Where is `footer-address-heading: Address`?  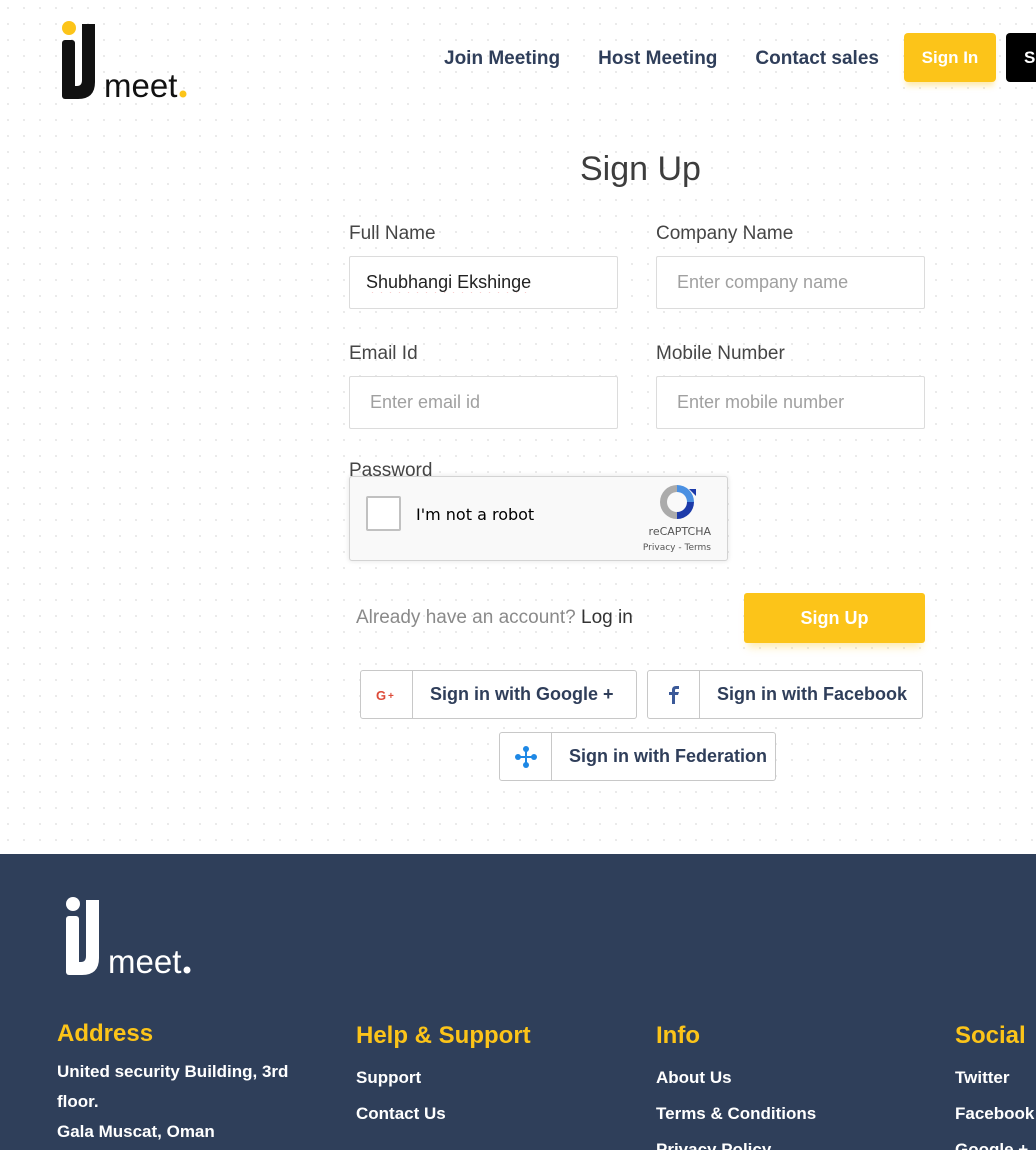
footer-address-heading: Address is located at coordinates (105, 1033).